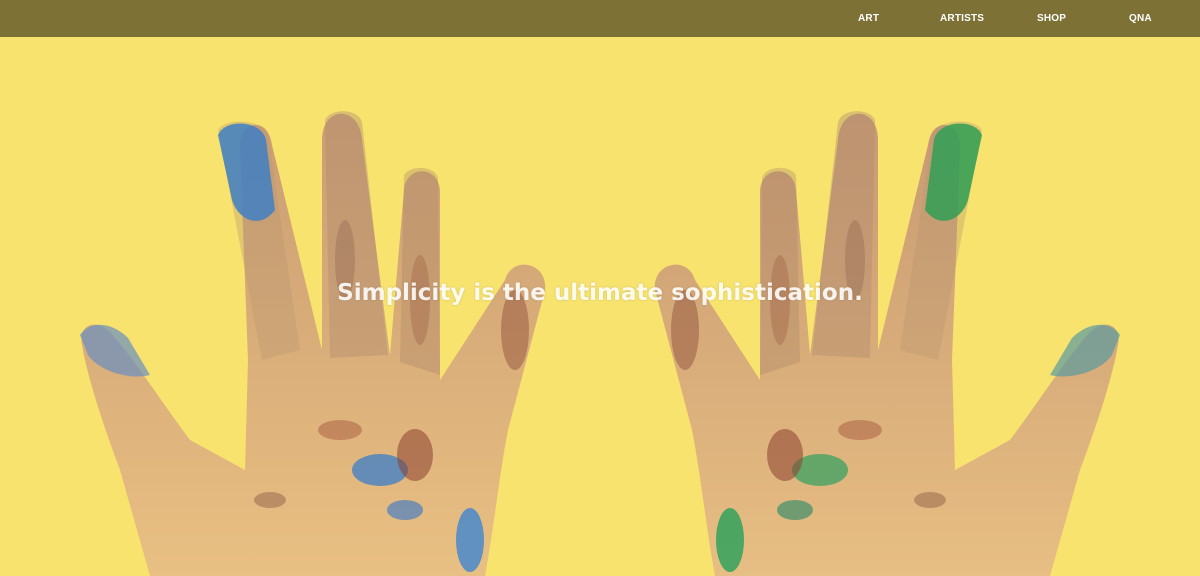 This screenshot has height=576, width=1200. I want to click on nav-item-shop: SHOP, so click(1051, 18).